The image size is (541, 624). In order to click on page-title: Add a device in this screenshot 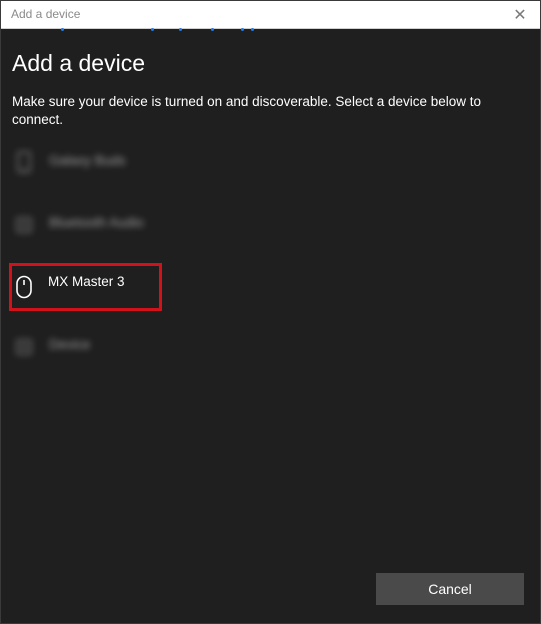, I will do `click(78, 63)`.